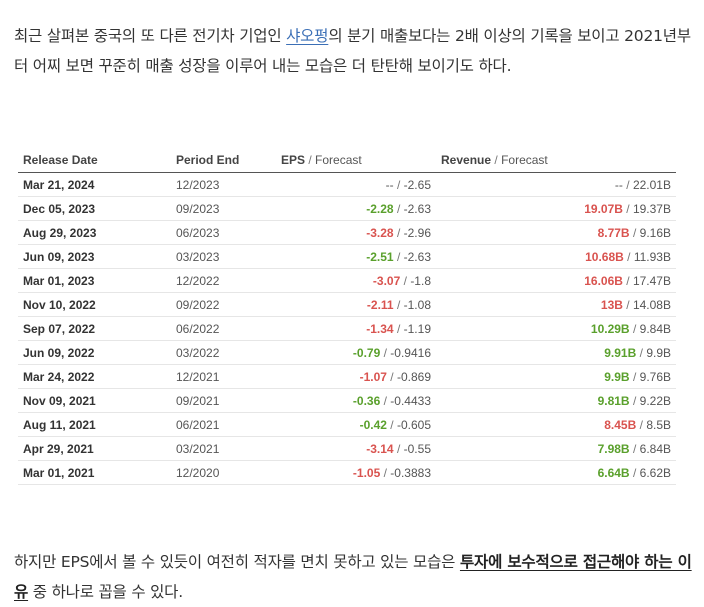 Image resolution: width=704 pixels, height=607 pixels. What do you see at coordinates (604, 256) in the screenshot?
I see `revenue-actual: 10.68B` at bounding box center [604, 256].